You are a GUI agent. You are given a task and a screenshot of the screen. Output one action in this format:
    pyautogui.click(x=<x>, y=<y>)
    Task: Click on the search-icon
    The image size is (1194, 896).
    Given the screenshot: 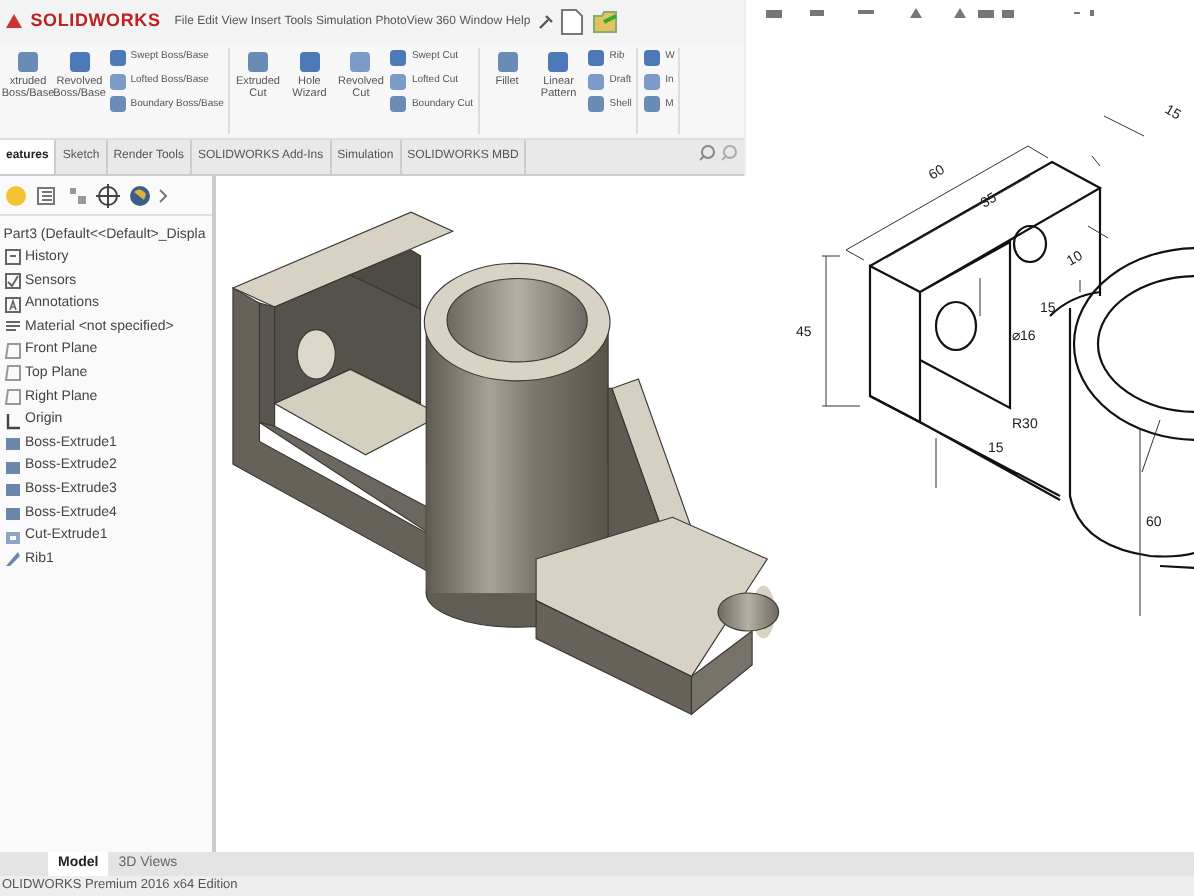 What is the action you would take?
    pyautogui.click(x=706, y=152)
    